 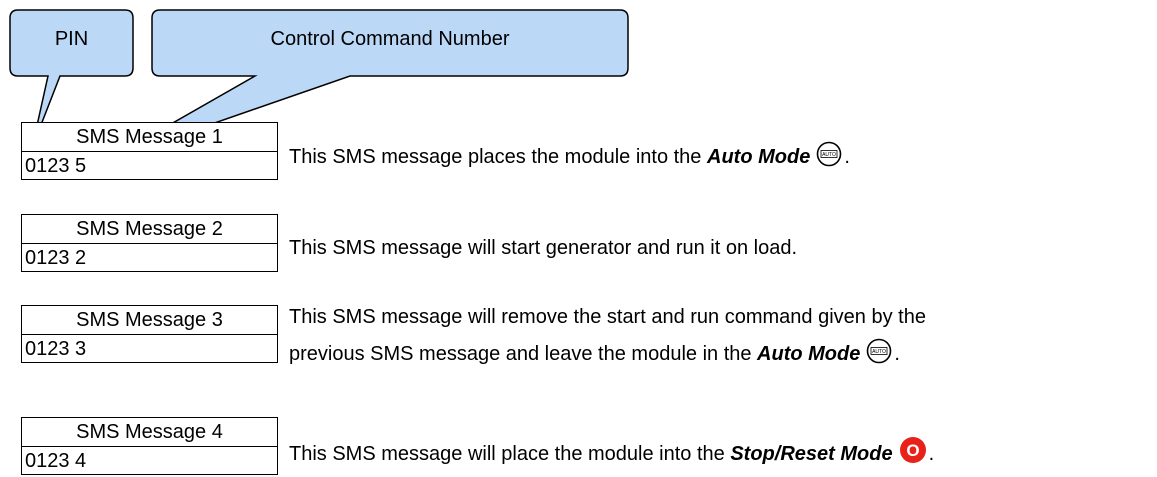 I want to click on command-callout-label: Control Command Number, so click(x=390, y=39).